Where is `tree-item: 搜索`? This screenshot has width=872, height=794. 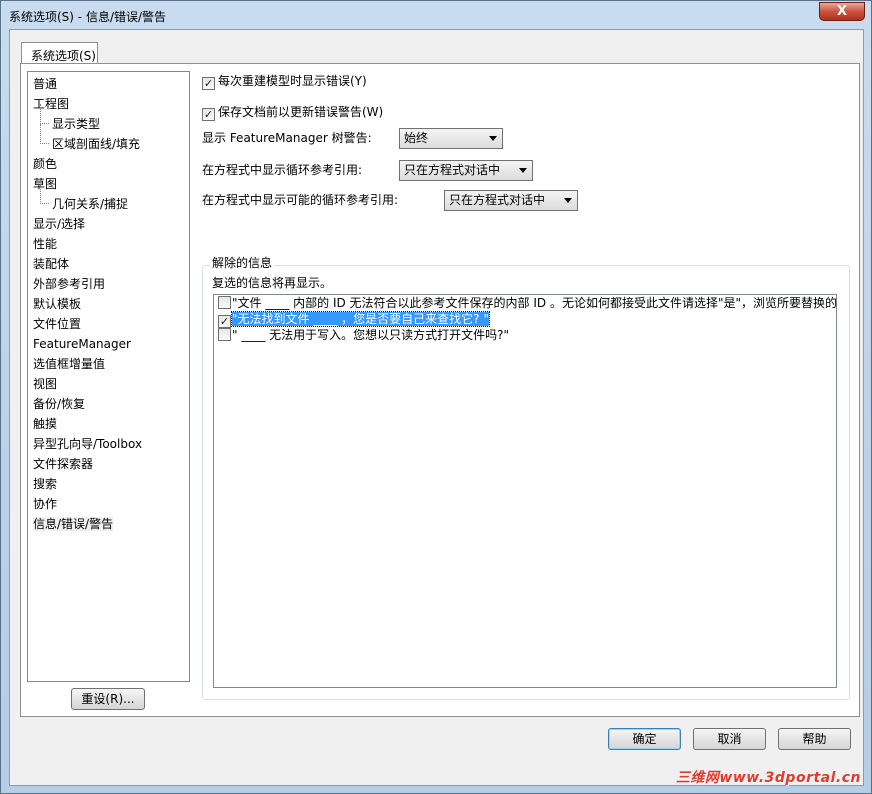
tree-item: 搜索 is located at coordinates (108, 484).